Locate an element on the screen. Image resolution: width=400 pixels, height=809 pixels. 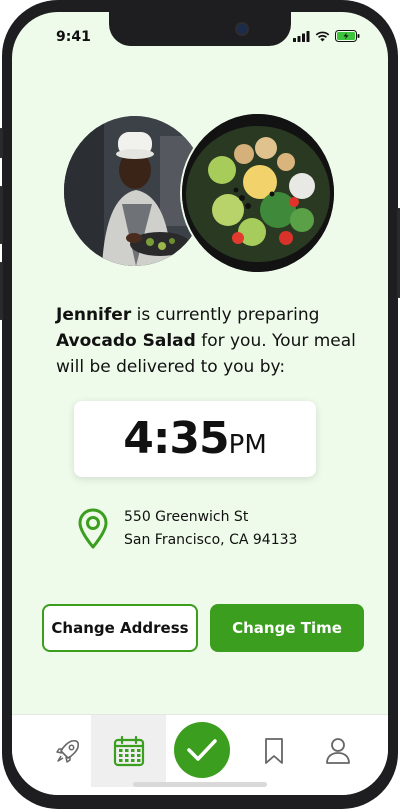
wifi-icon is located at coordinates (322, 36).